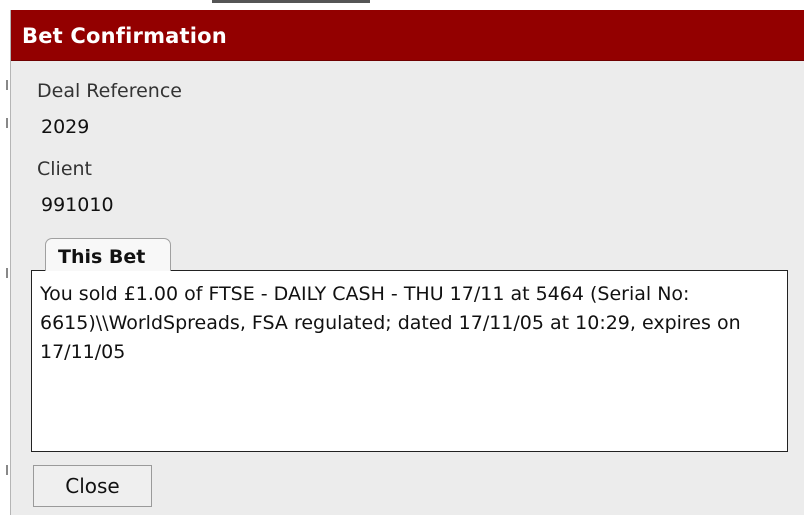 The image size is (804, 515). I want to click on dialog-title-bar: Bet Confirmation, so click(407, 35).